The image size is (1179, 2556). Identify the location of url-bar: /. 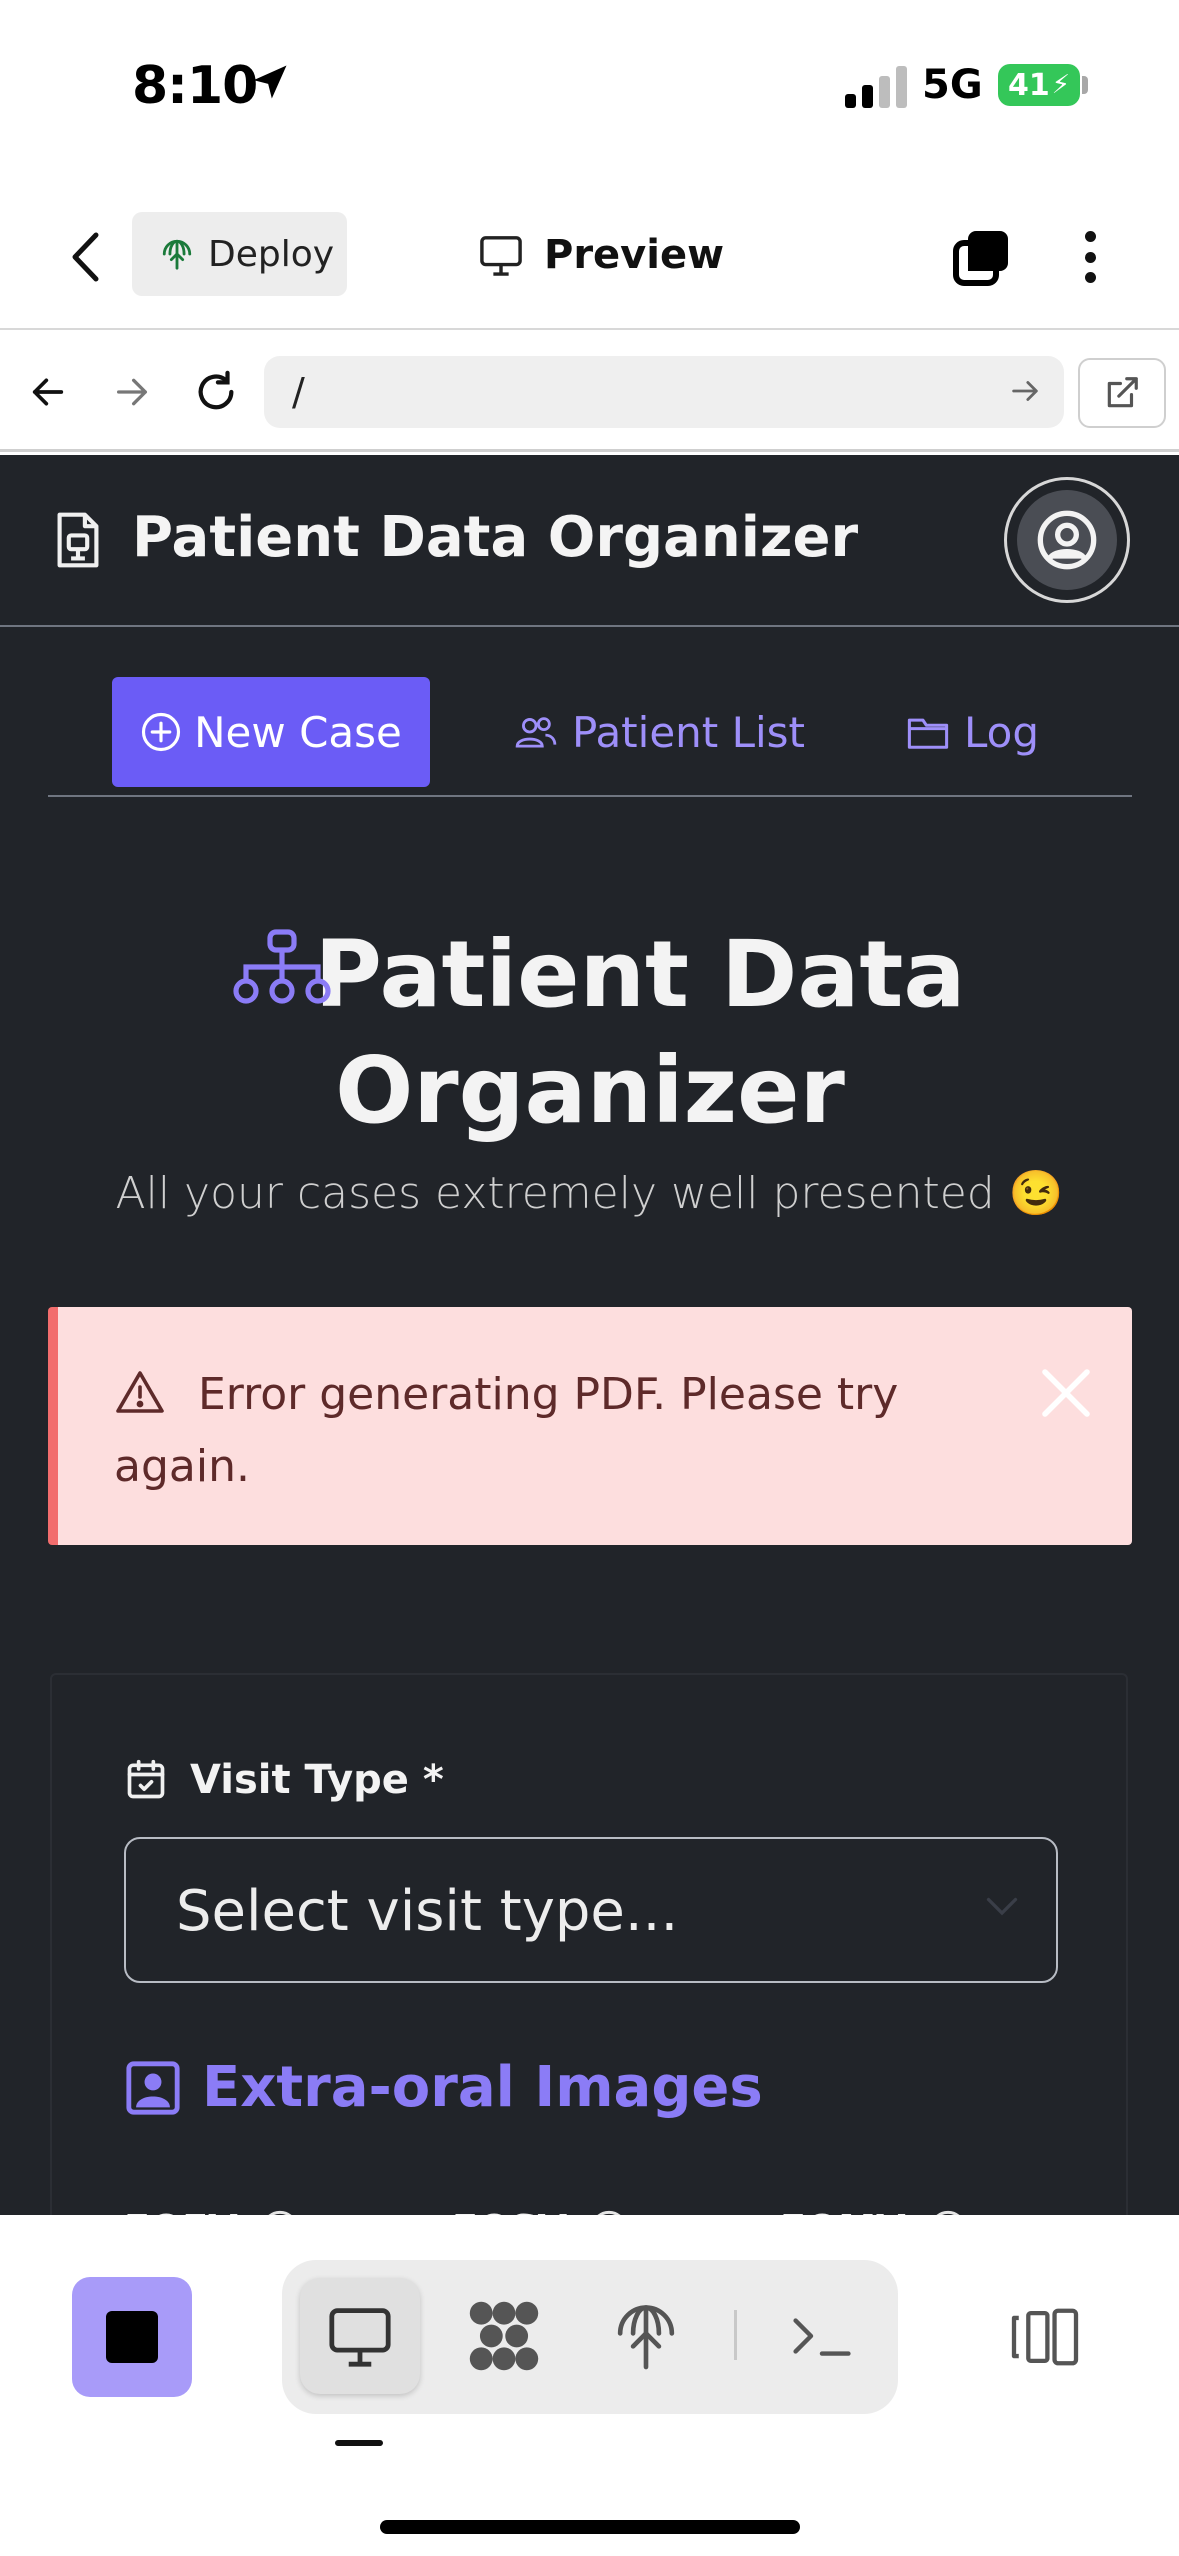
(589, 392).